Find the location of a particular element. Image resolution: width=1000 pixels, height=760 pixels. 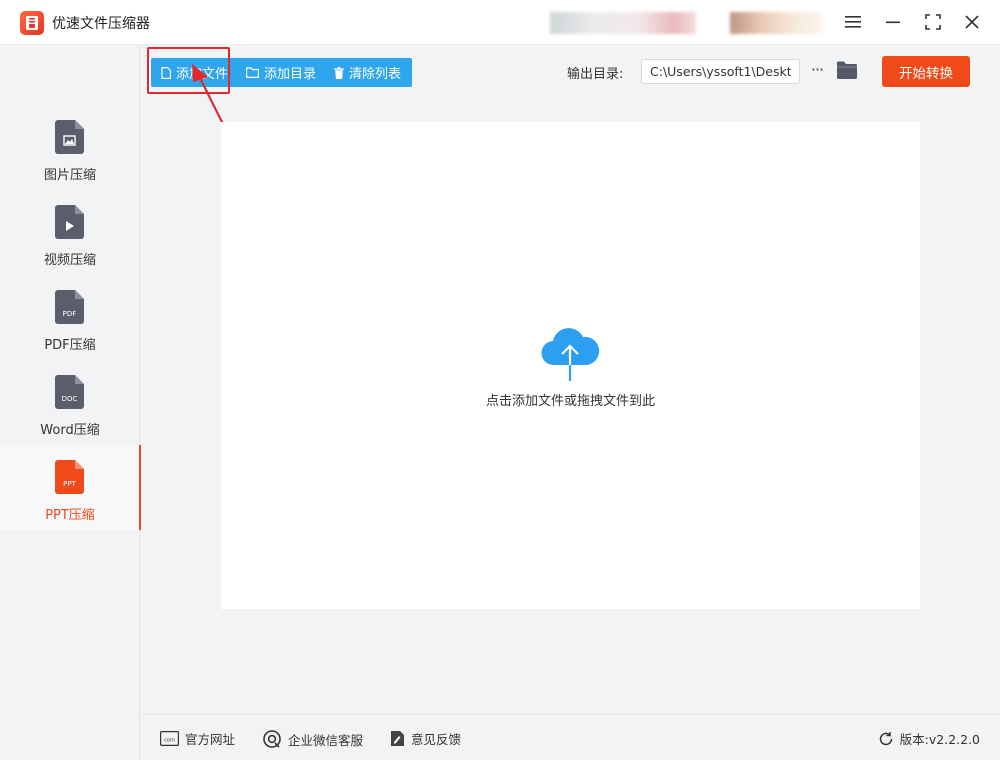

official-website-link: com 官方网址 is located at coordinates (197, 738).